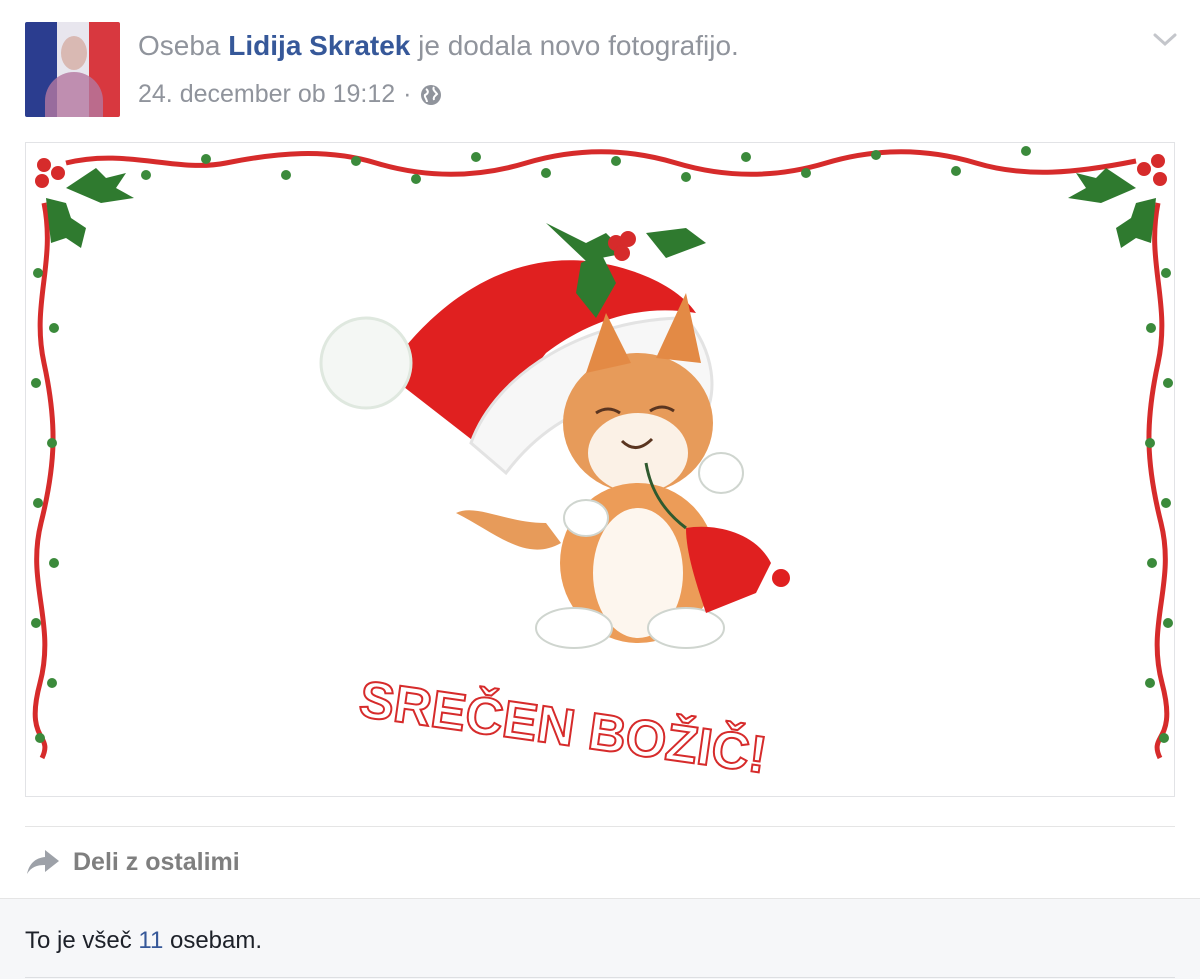 The height and width of the screenshot is (979, 1200). Describe the element at coordinates (216, 940) in the screenshot. I see `likes-suffix: osebam.` at that location.